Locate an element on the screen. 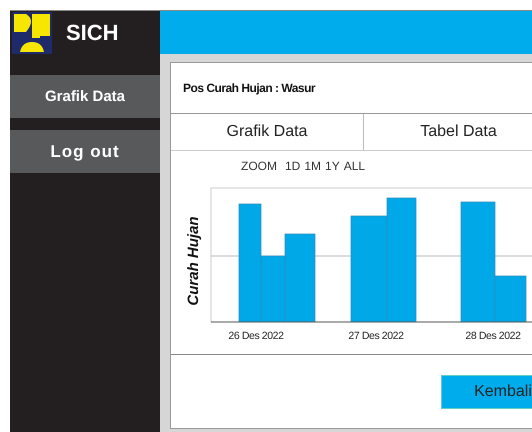  zoom-label: ZOOM is located at coordinates (259, 166).